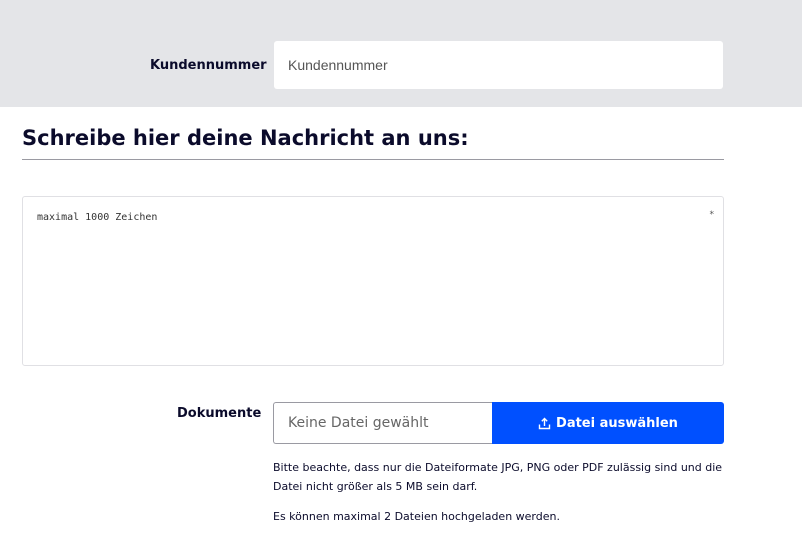 The width and height of the screenshot is (802, 542). I want to click on choose-file-button: Datei auswählen, so click(608, 423).